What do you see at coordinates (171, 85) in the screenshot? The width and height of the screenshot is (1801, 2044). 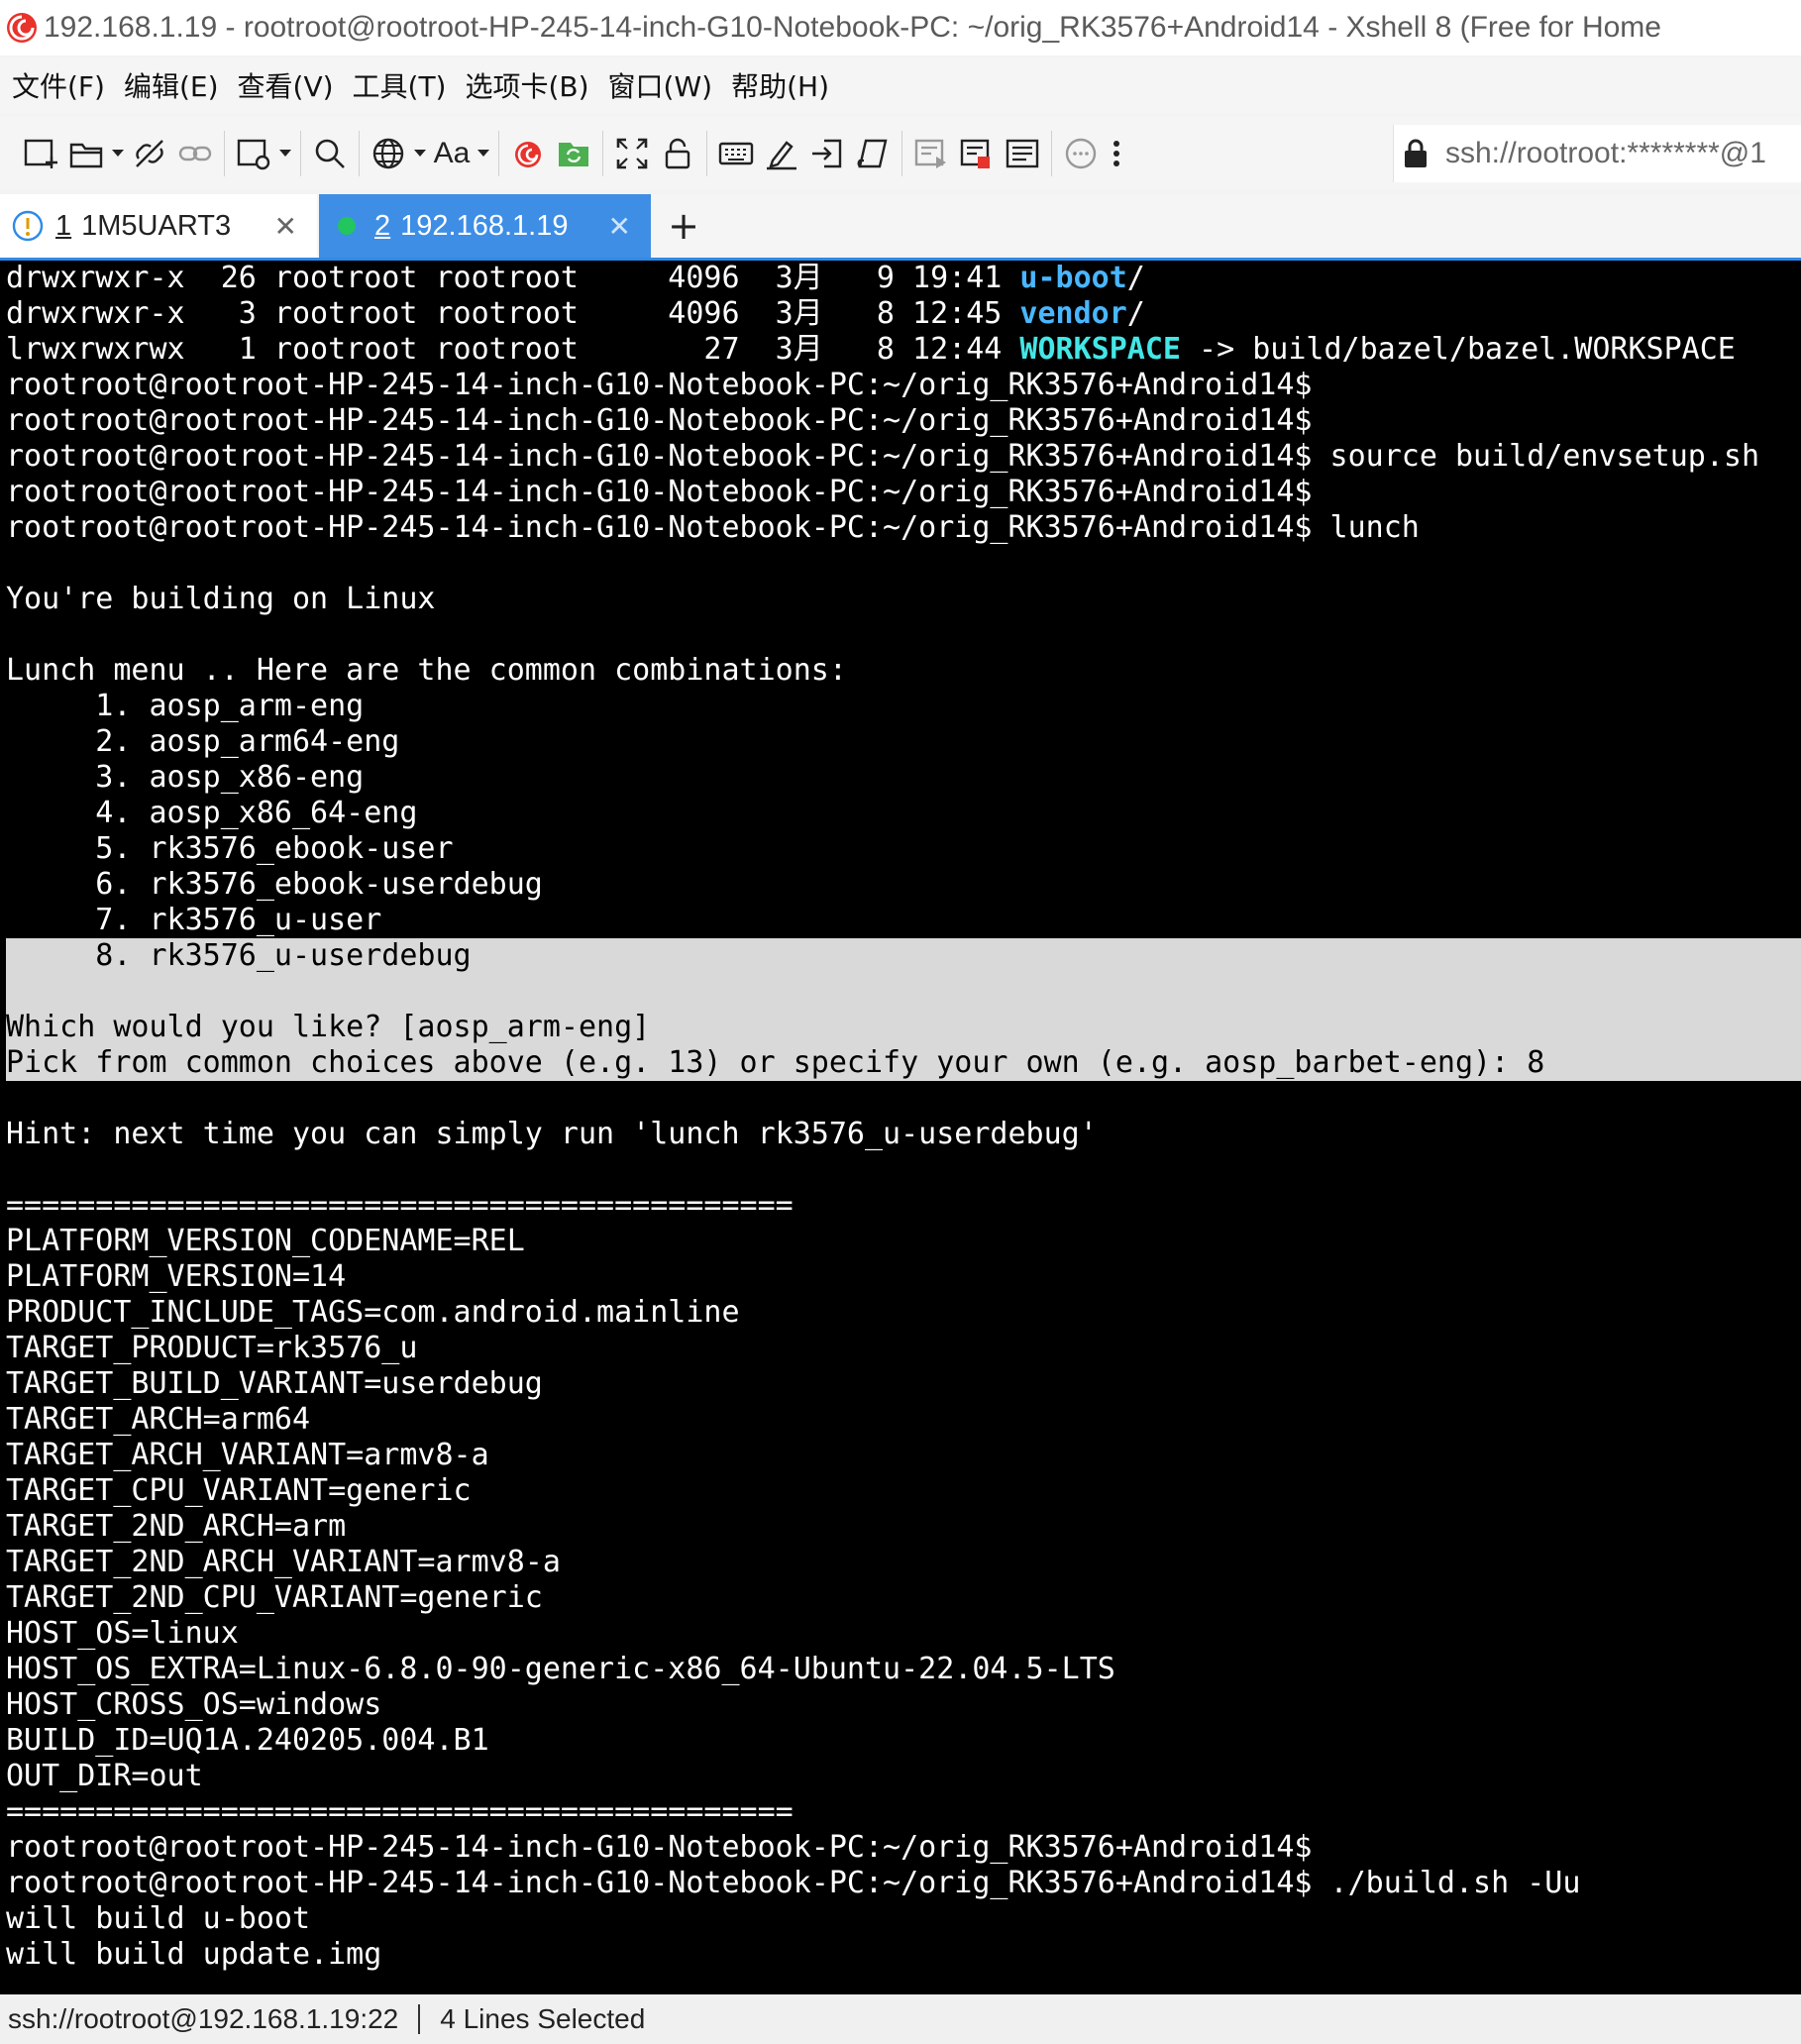 I see `menu-edit: 编辑(E)` at bounding box center [171, 85].